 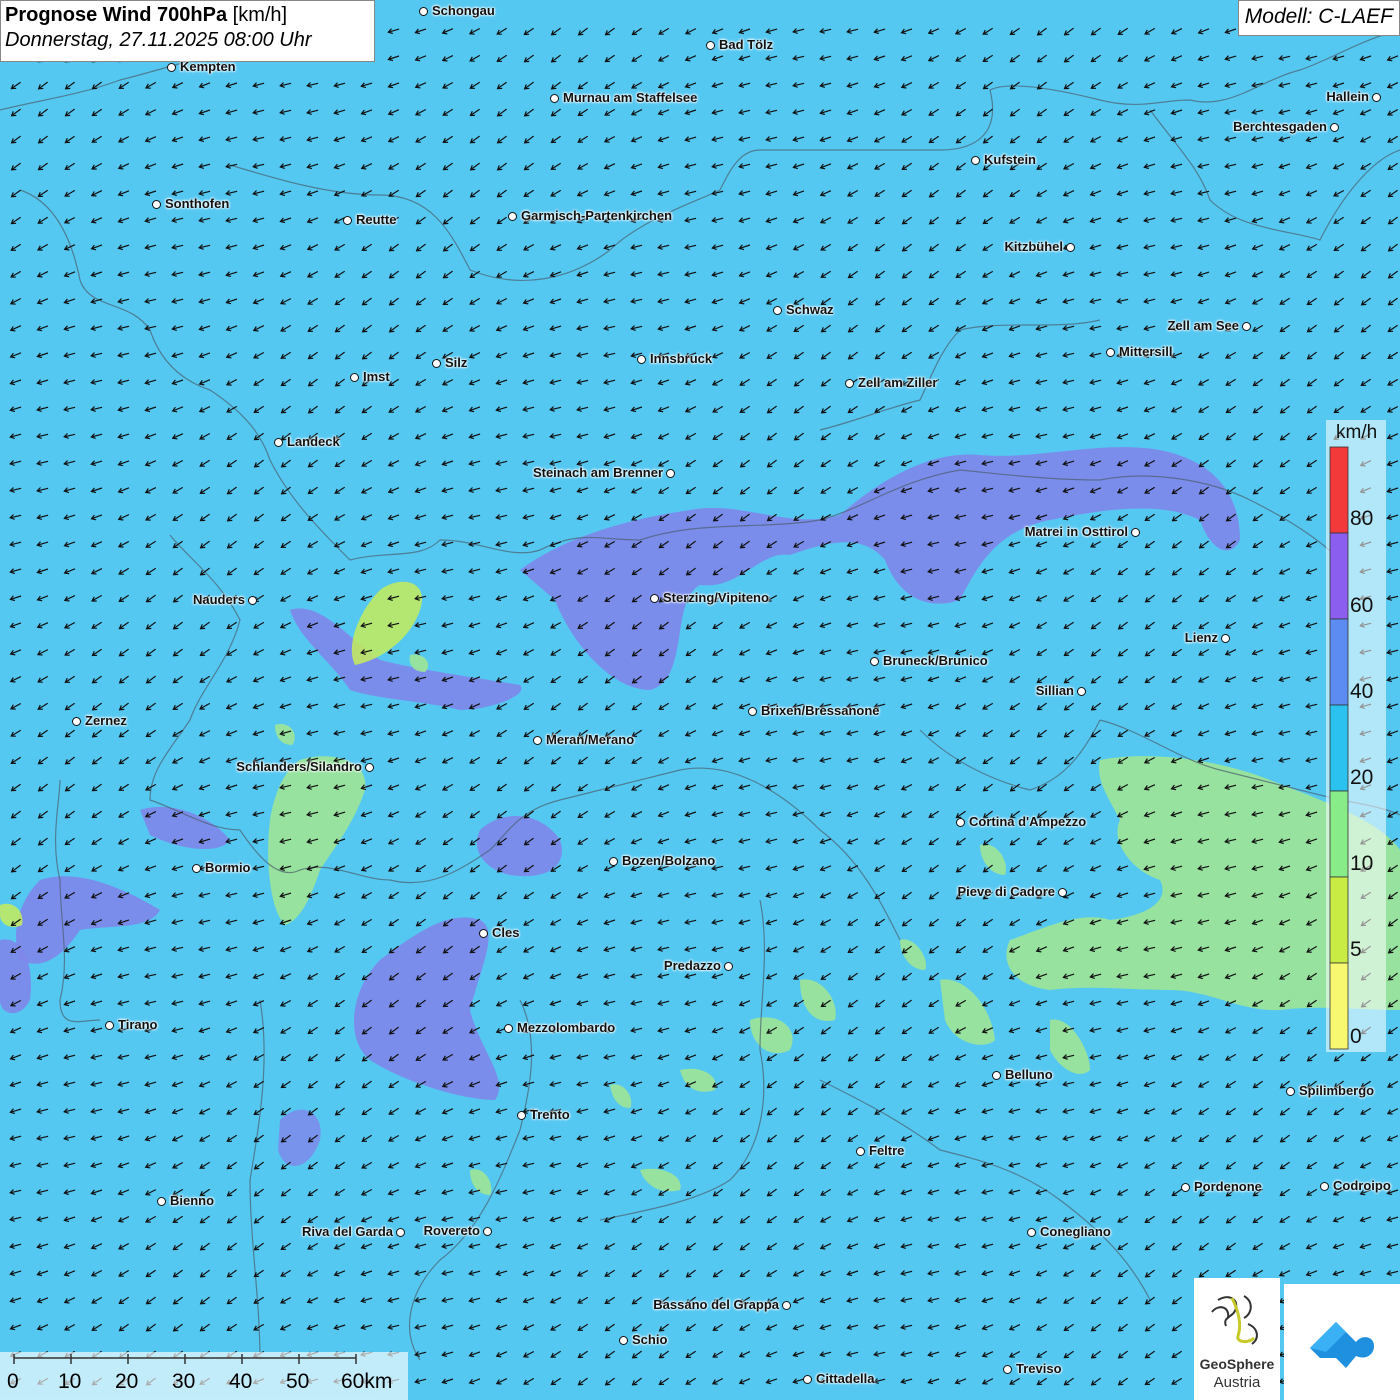 I want to click on city-label-bad-t-lz: Bad Tölz, so click(x=746, y=44).